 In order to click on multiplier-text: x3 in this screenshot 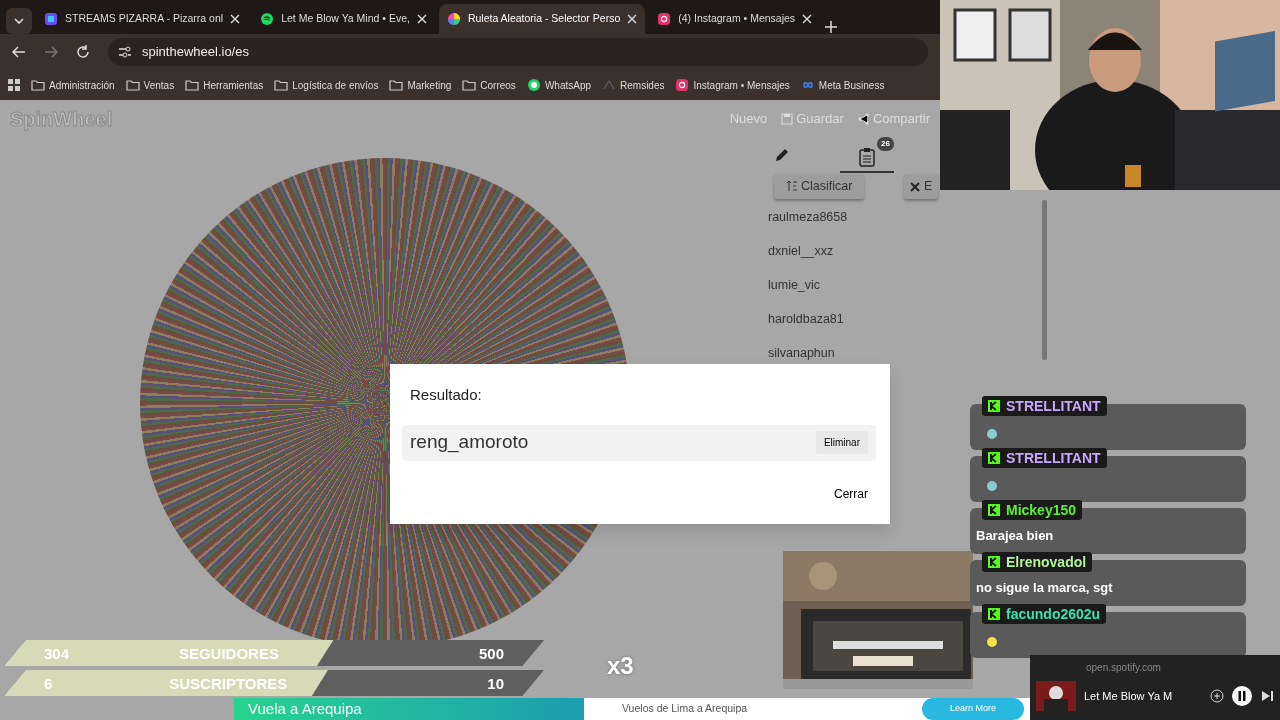, I will do `click(620, 666)`.